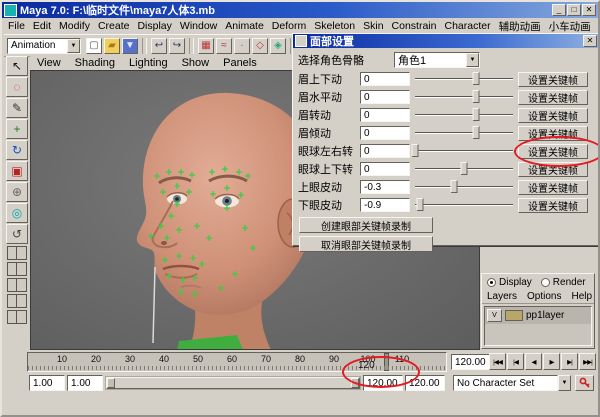  I want to click on display-radio: Display, so click(509, 282).